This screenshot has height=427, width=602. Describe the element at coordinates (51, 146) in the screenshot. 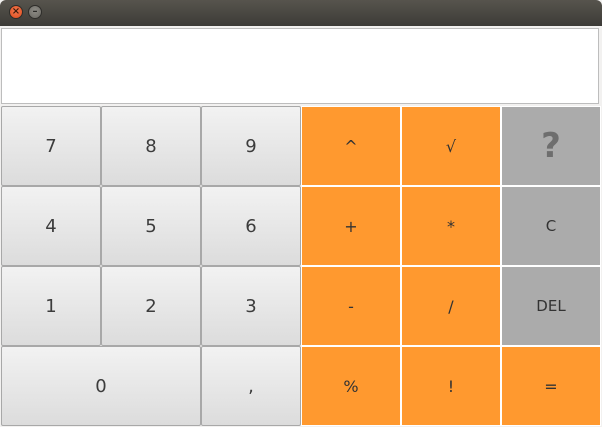

I see `key-7: 7` at that location.